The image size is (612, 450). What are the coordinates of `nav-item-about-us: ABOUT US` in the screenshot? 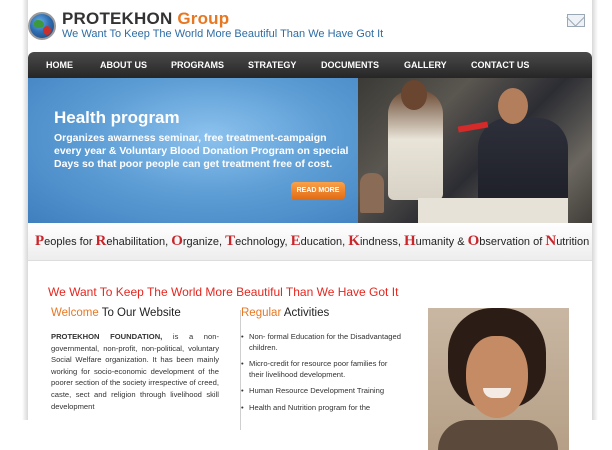 It's located at (123, 65).